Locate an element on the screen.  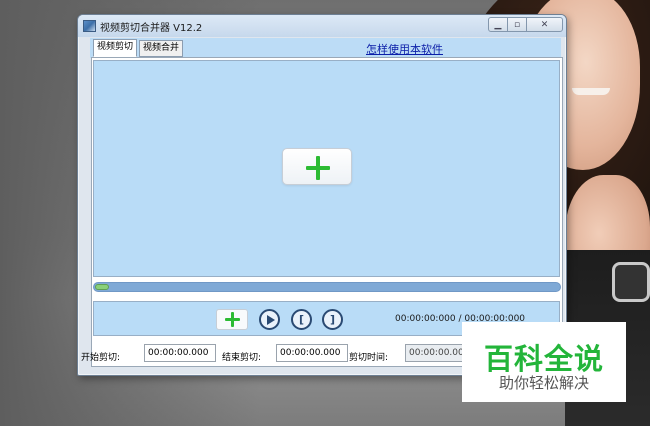
window-title: 视频剪切合并器 V12.2 is located at coordinates (151, 28).